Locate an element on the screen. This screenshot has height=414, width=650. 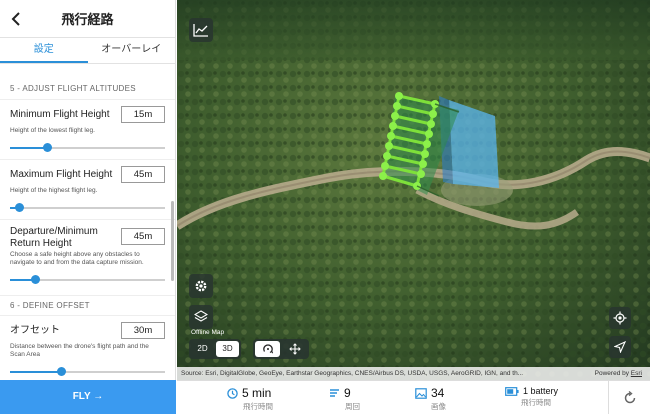
chart-icon is located at coordinates (200, 30).